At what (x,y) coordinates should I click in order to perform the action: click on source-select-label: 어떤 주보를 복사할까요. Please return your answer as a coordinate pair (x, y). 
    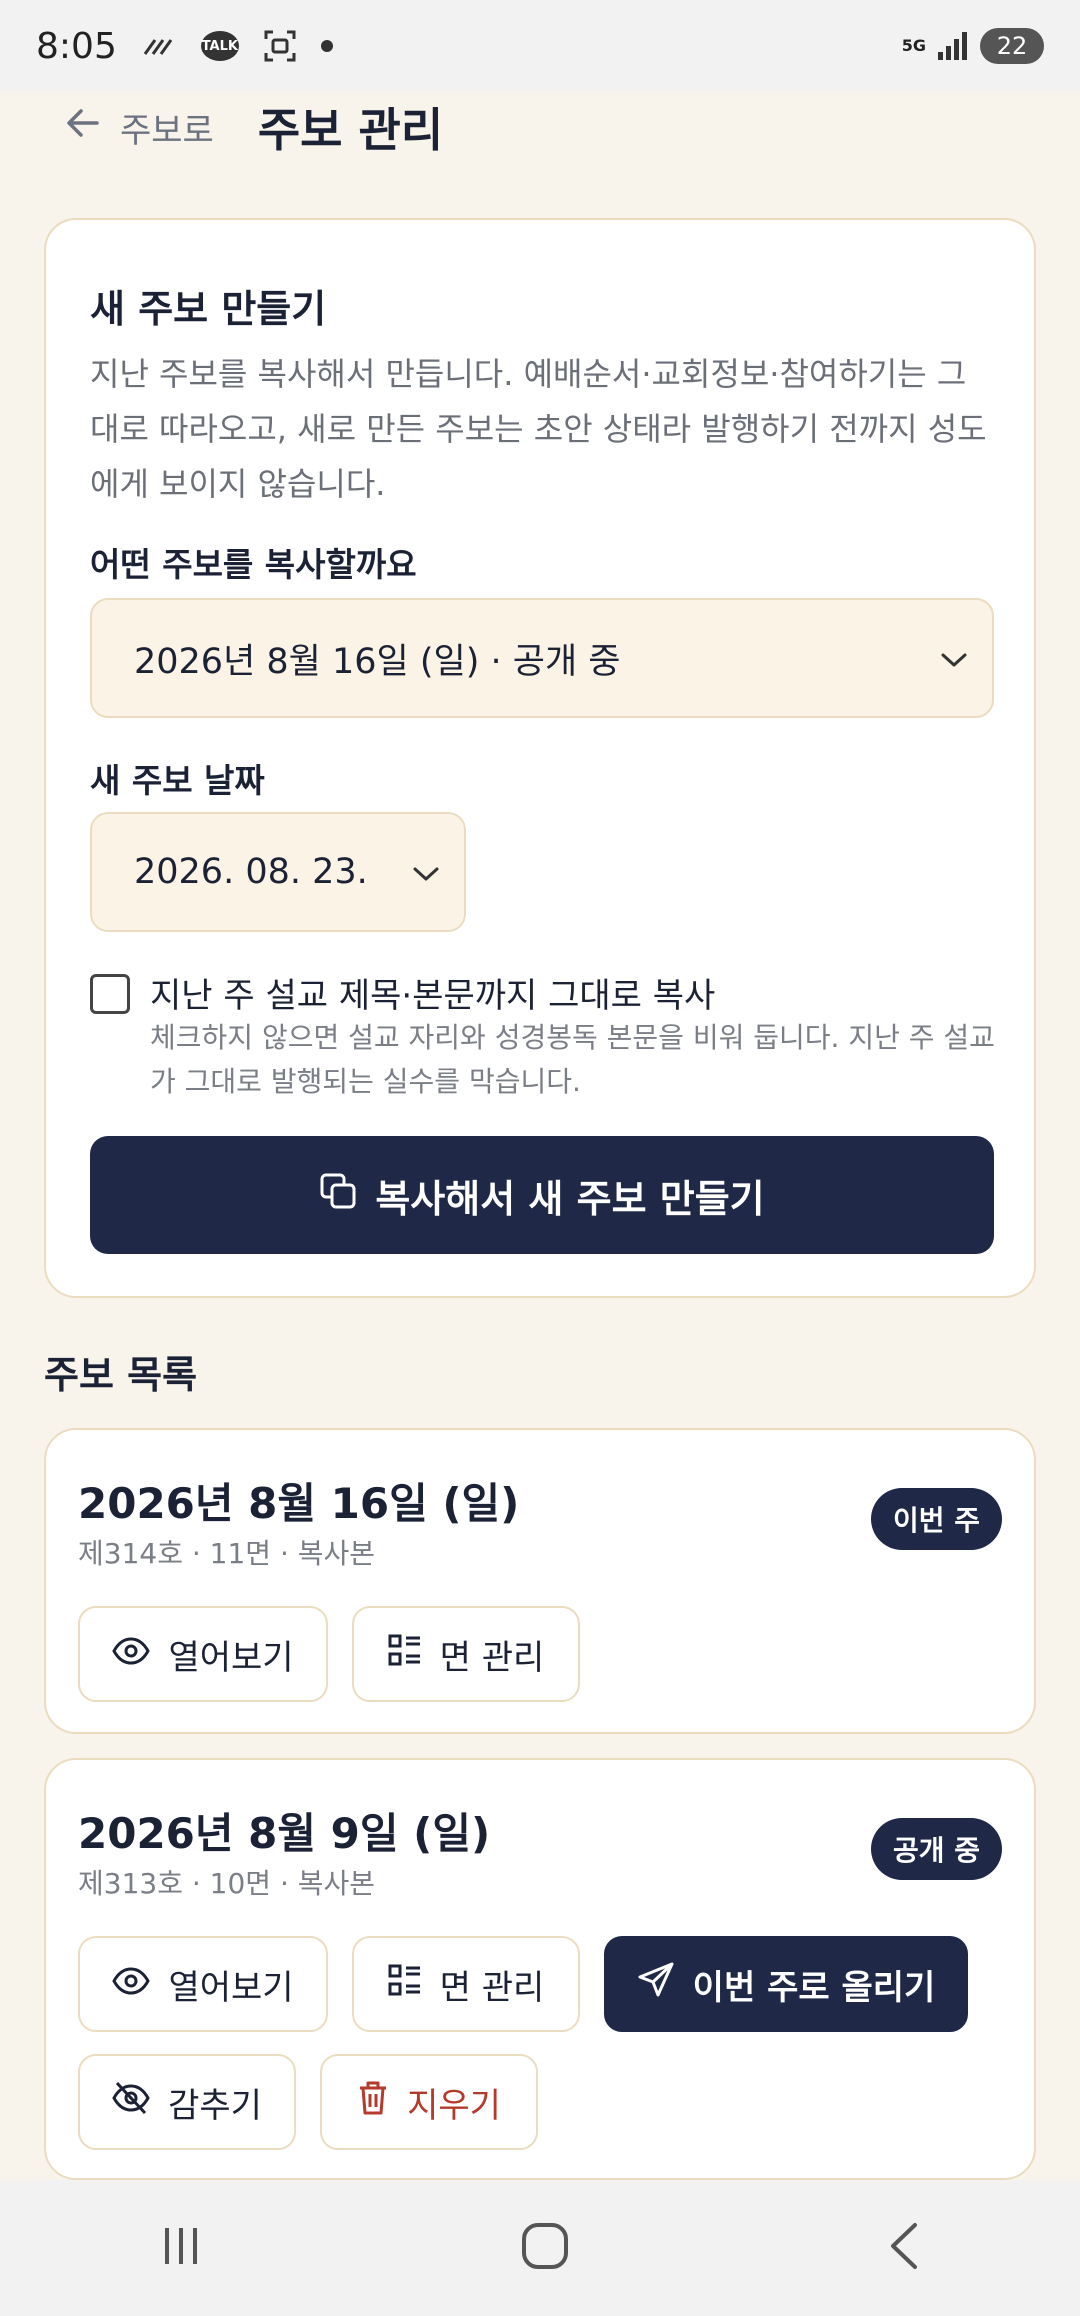
    Looking at the image, I should click on (253, 564).